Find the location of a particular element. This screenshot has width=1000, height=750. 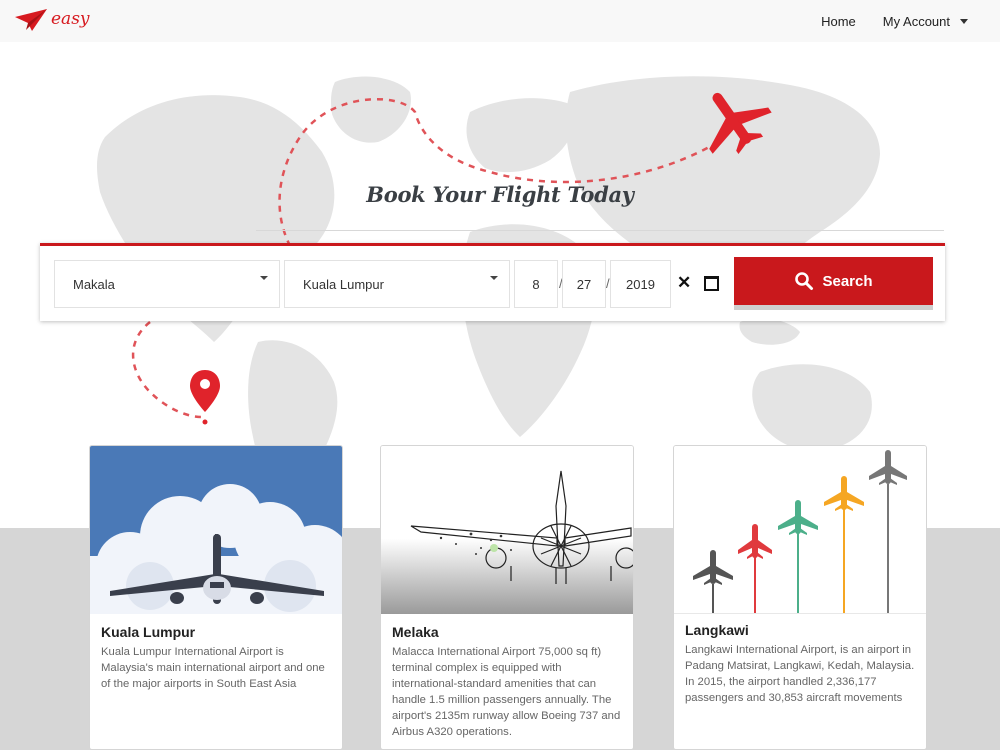

date-day-input: 27 is located at coordinates (584, 284).